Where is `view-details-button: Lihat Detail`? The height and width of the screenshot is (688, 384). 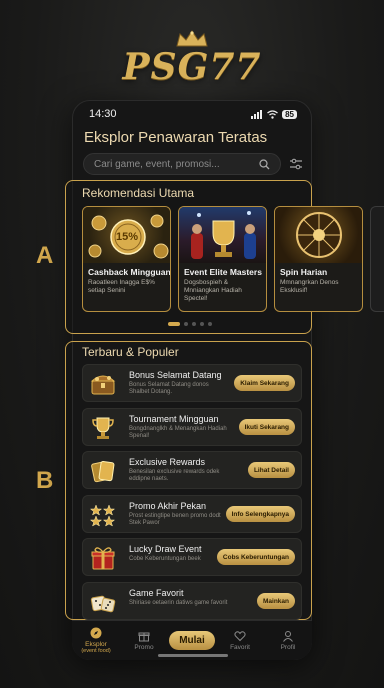 view-details-button: Lihat Detail is located at coordinates (271, 470).